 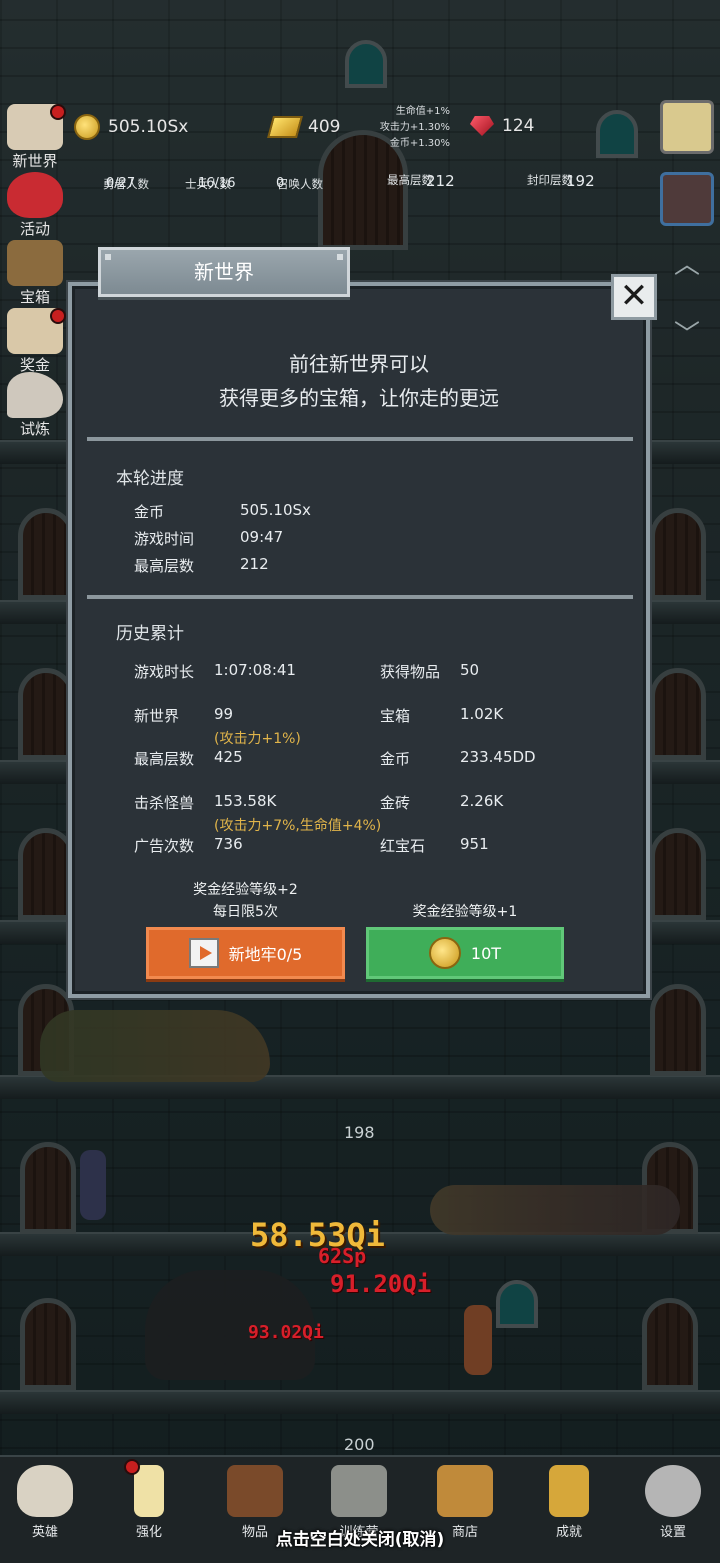 I want to click on stat-label: 游戏时长, so click(x=164, y=672).